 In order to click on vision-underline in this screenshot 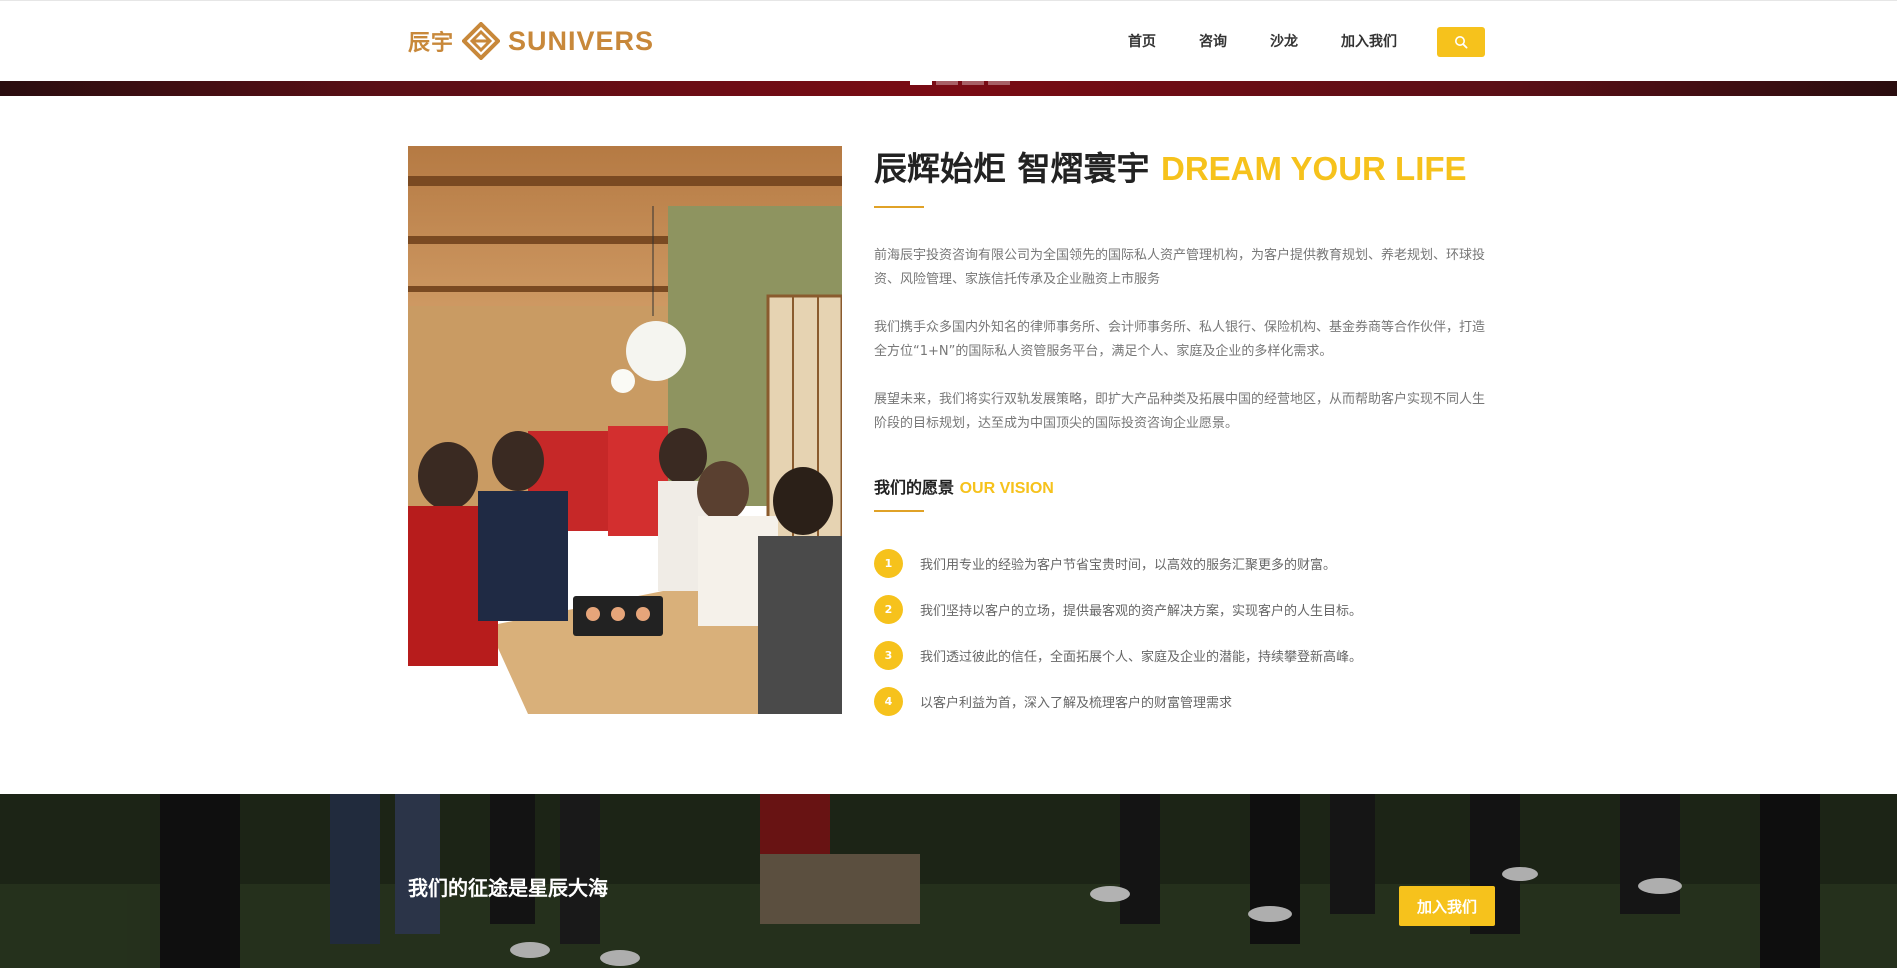, I will do `click(899, 511)`.